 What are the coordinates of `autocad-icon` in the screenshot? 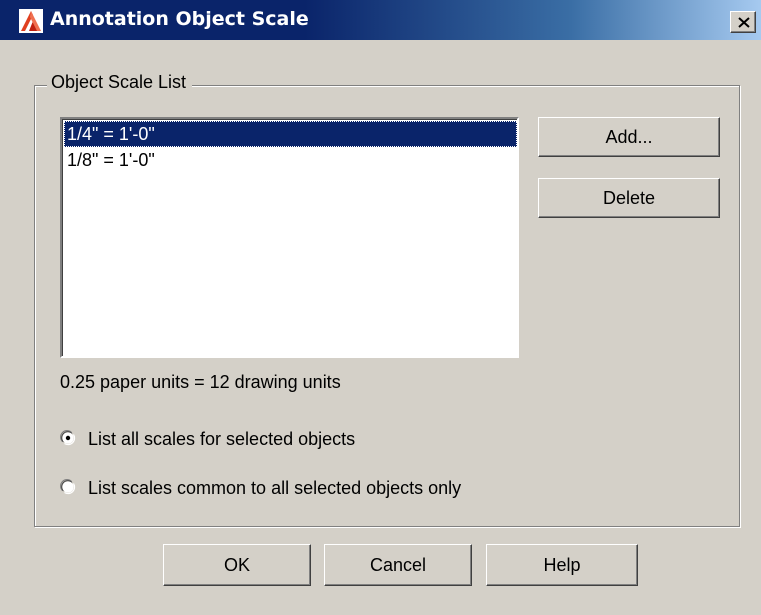 It's located at (31, 21).